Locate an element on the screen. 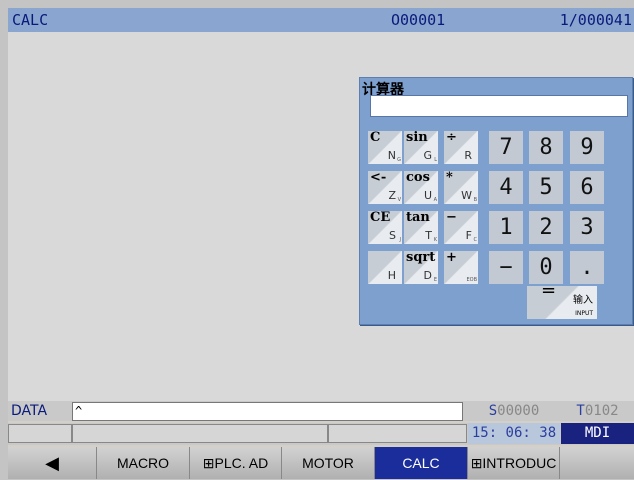  calc-key-sub-letter: E is located at coordinates (435, 280).